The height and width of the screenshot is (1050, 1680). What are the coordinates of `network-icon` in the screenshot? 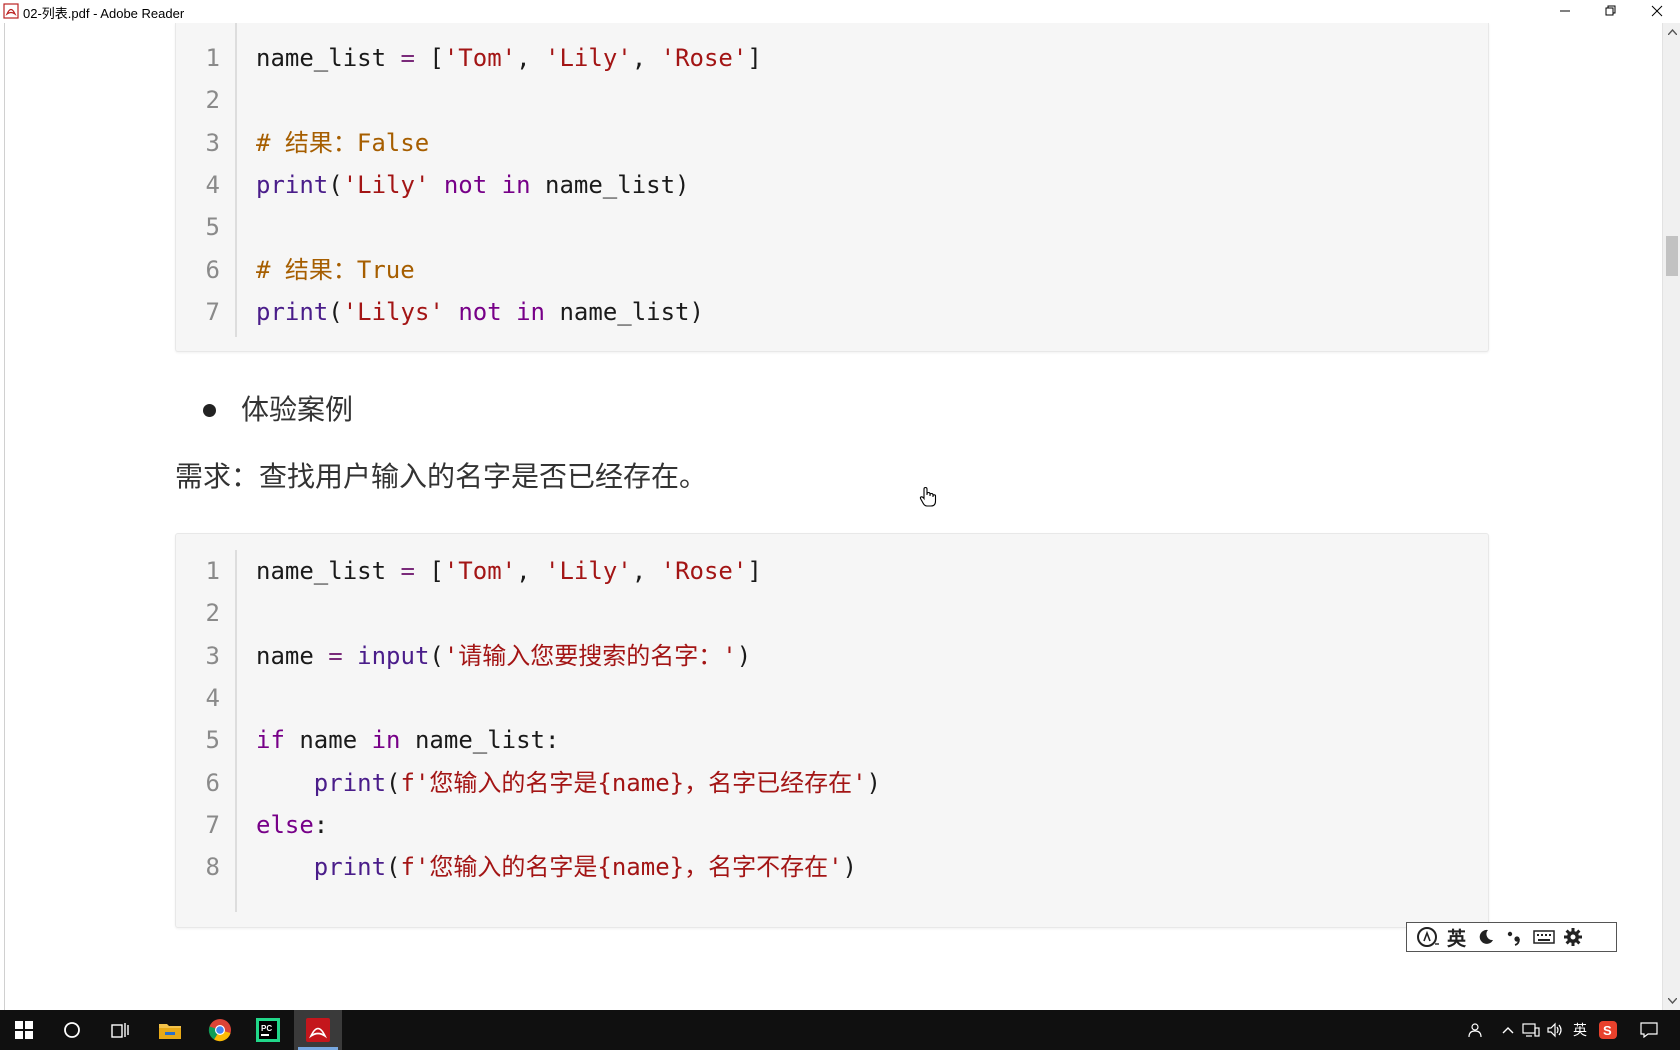 It's located at (1531, 1030).